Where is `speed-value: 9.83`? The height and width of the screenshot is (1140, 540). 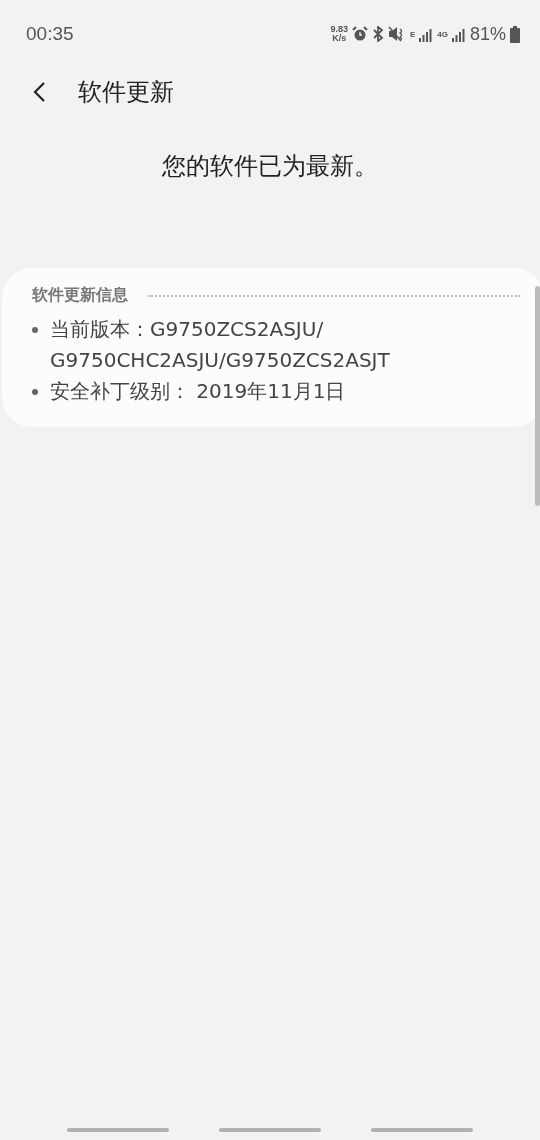
speed-value: 9.83 is located at coordinates (339, 29).